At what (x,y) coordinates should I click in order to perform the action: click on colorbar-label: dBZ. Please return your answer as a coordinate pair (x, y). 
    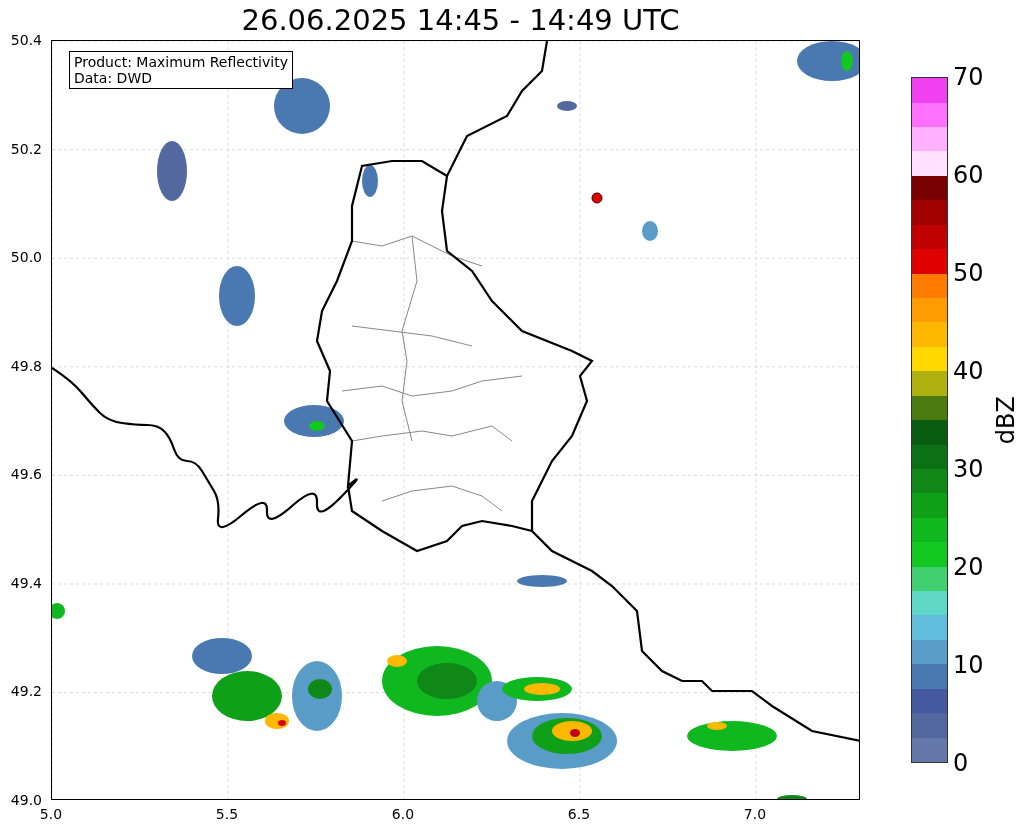
    Looking at the image, I should click on (1006, 420).